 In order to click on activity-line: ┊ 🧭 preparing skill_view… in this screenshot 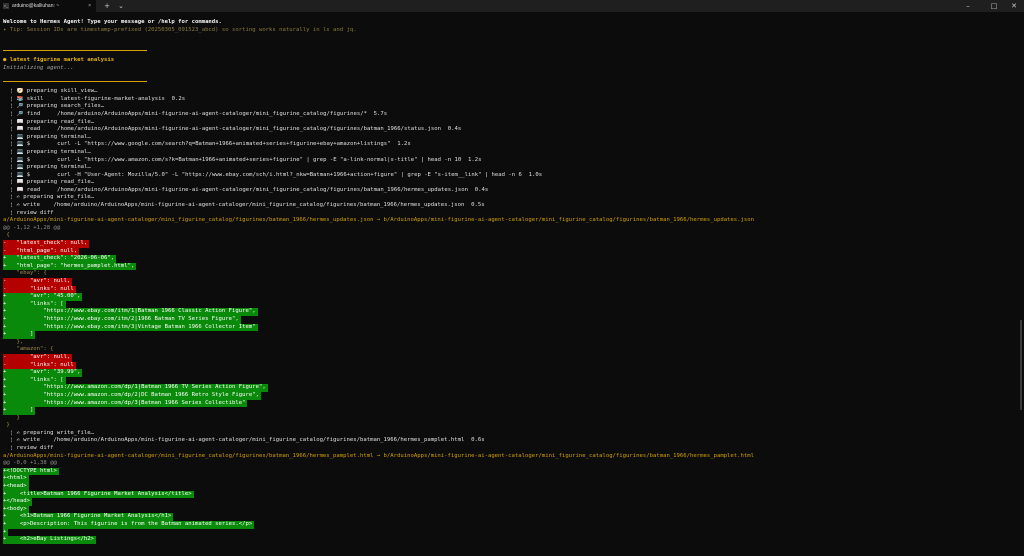, I will do `click(50, 91)`.